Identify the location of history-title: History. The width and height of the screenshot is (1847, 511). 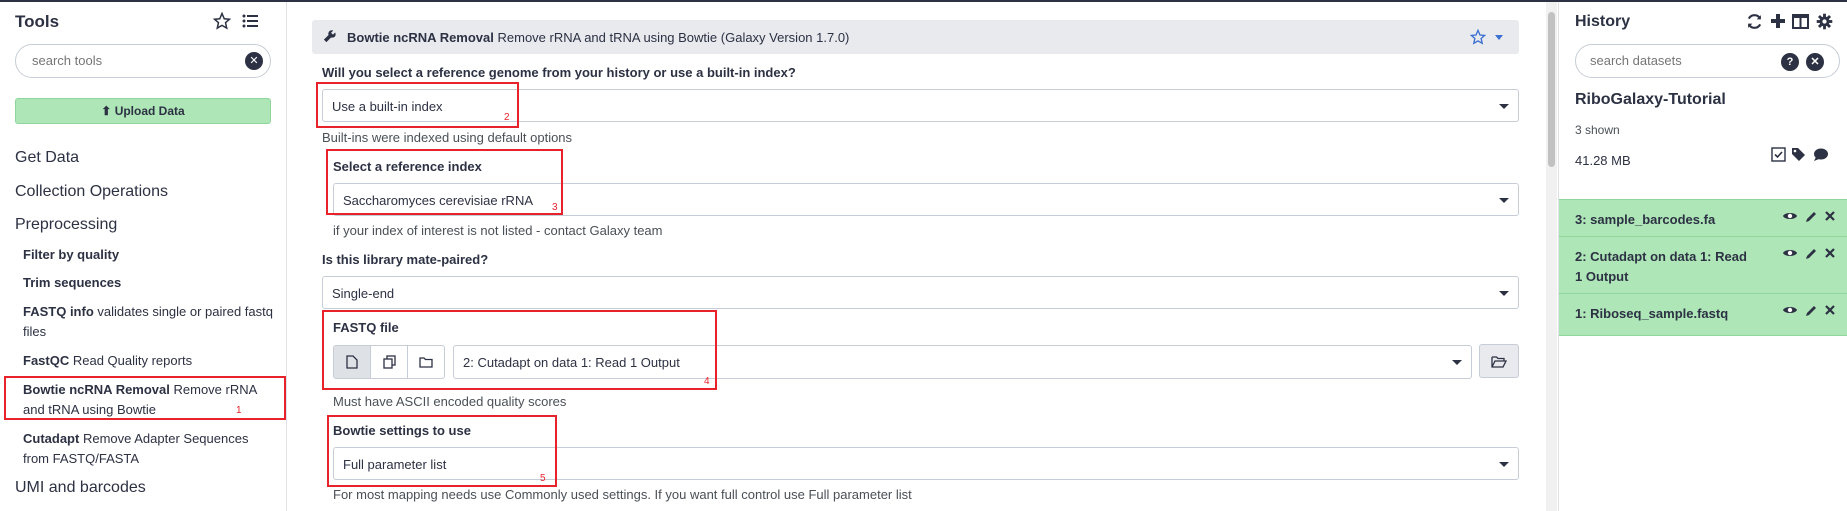
(1603, 21).